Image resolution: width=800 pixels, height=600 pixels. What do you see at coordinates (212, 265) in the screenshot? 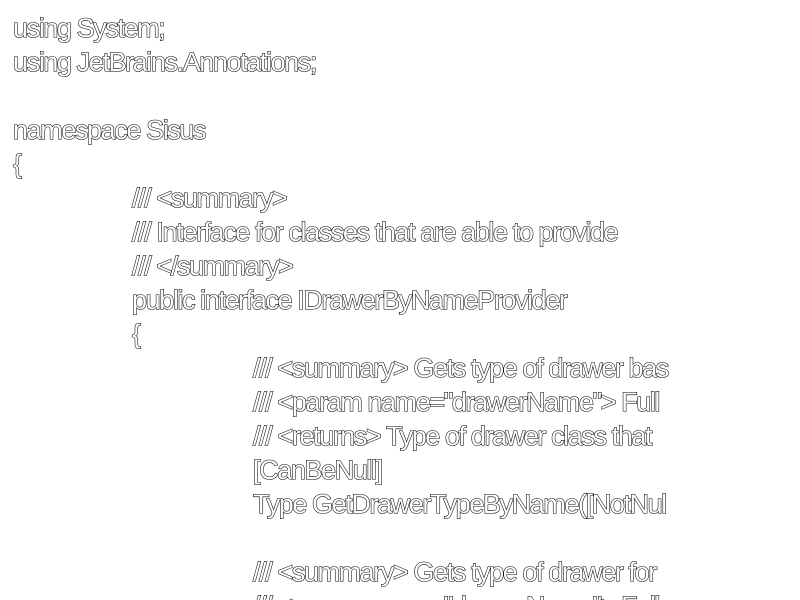
I see `code-line-summary-close: /// </summary>` at bounding box center [212, 265].